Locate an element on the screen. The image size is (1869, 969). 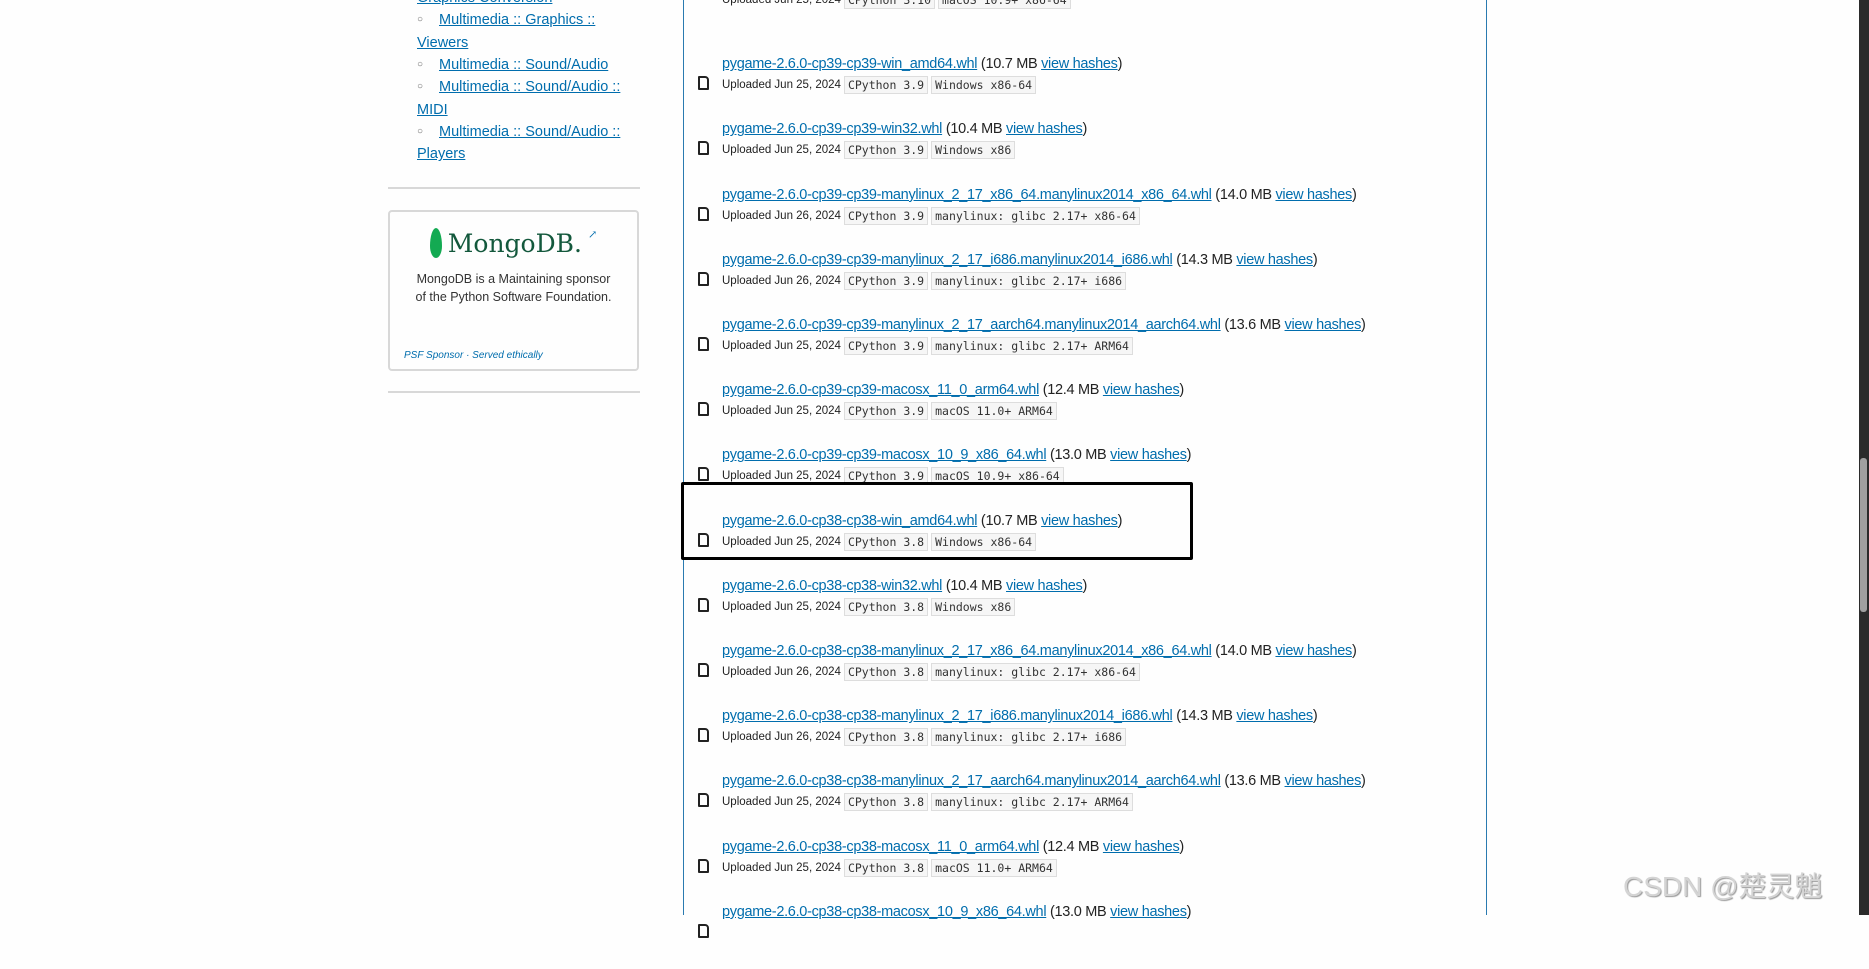
classifier-link: MIDI is located at coordinates (432, 110).